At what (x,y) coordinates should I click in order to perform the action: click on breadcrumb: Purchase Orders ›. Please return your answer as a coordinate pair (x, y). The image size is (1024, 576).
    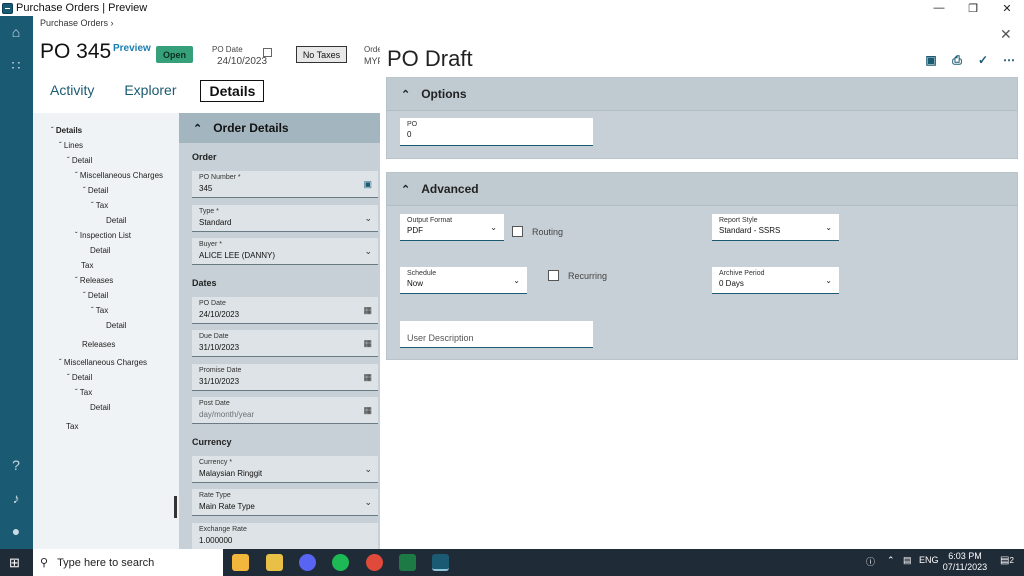
    Looking at the image, I should click on (77, 23).